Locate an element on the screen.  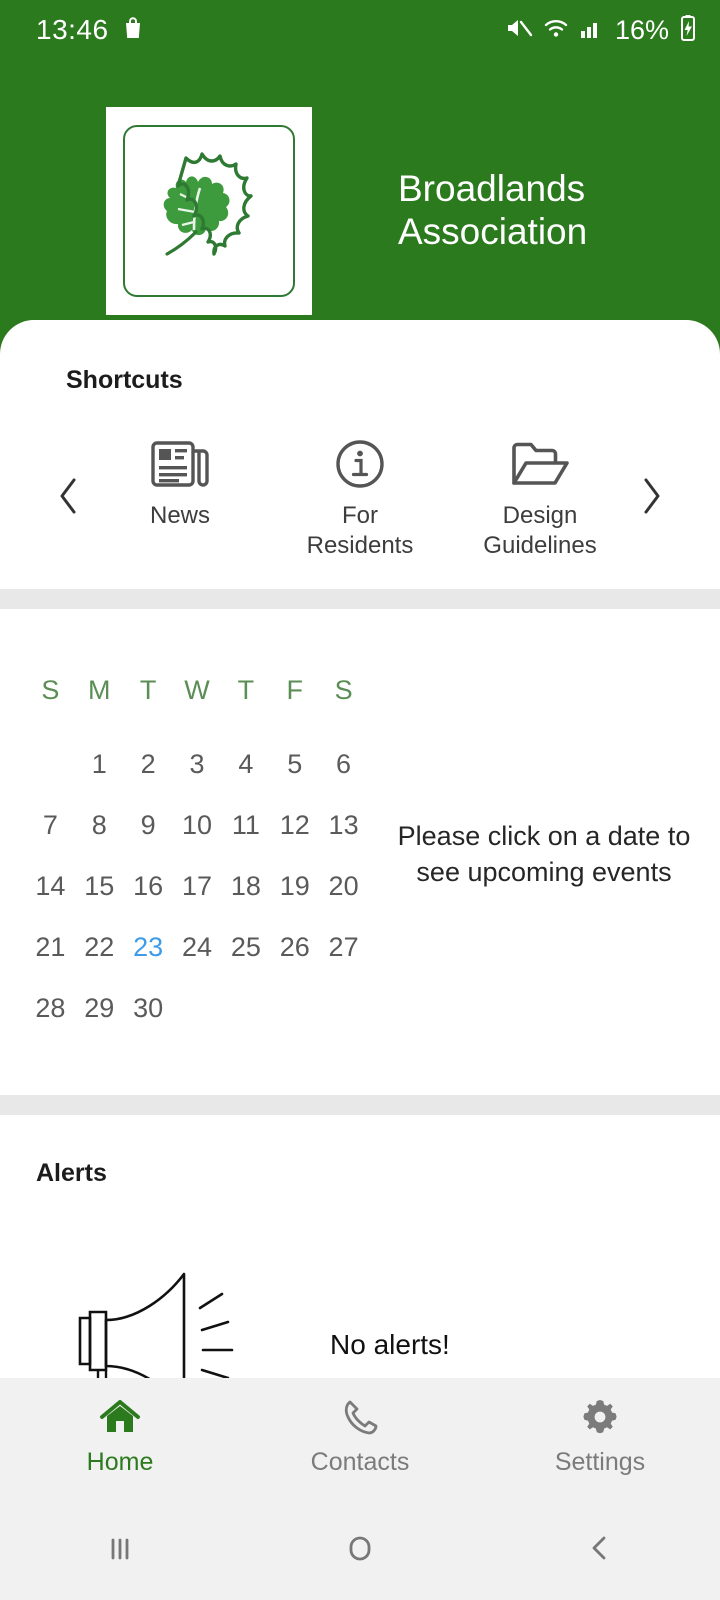
shortcut-for-residents: For Residents is located at coordinates (360, 496).